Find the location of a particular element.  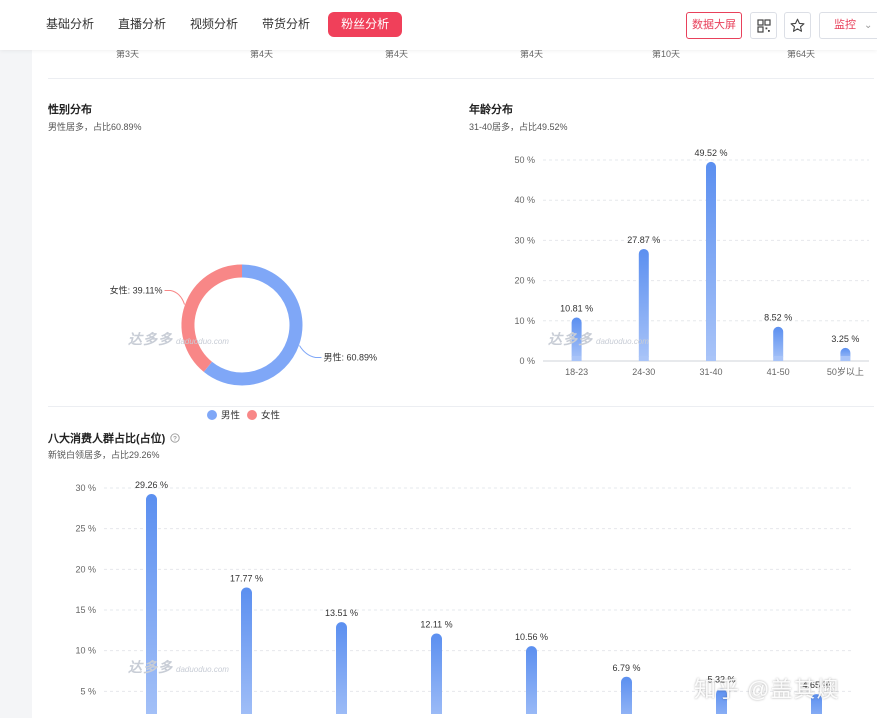

y-tick-label: 50 % is located at coordinates (524, 160).